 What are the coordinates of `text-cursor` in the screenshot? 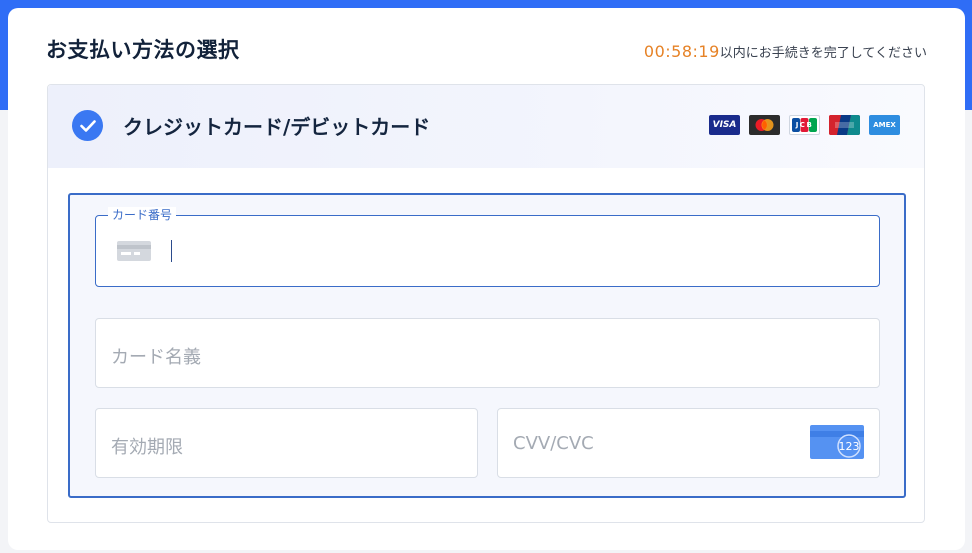 It's located at (171, 251).